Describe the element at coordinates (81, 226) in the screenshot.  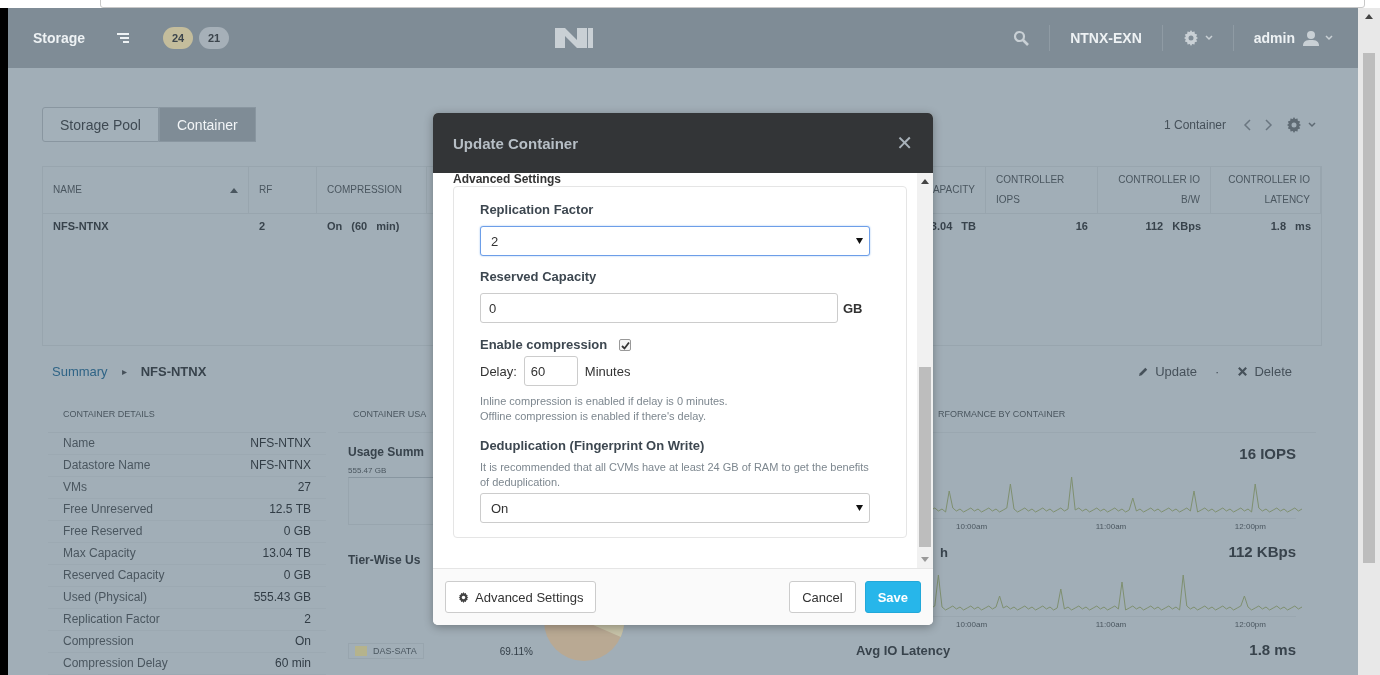
I see `table-cell: NFS-NTNX` at that location.